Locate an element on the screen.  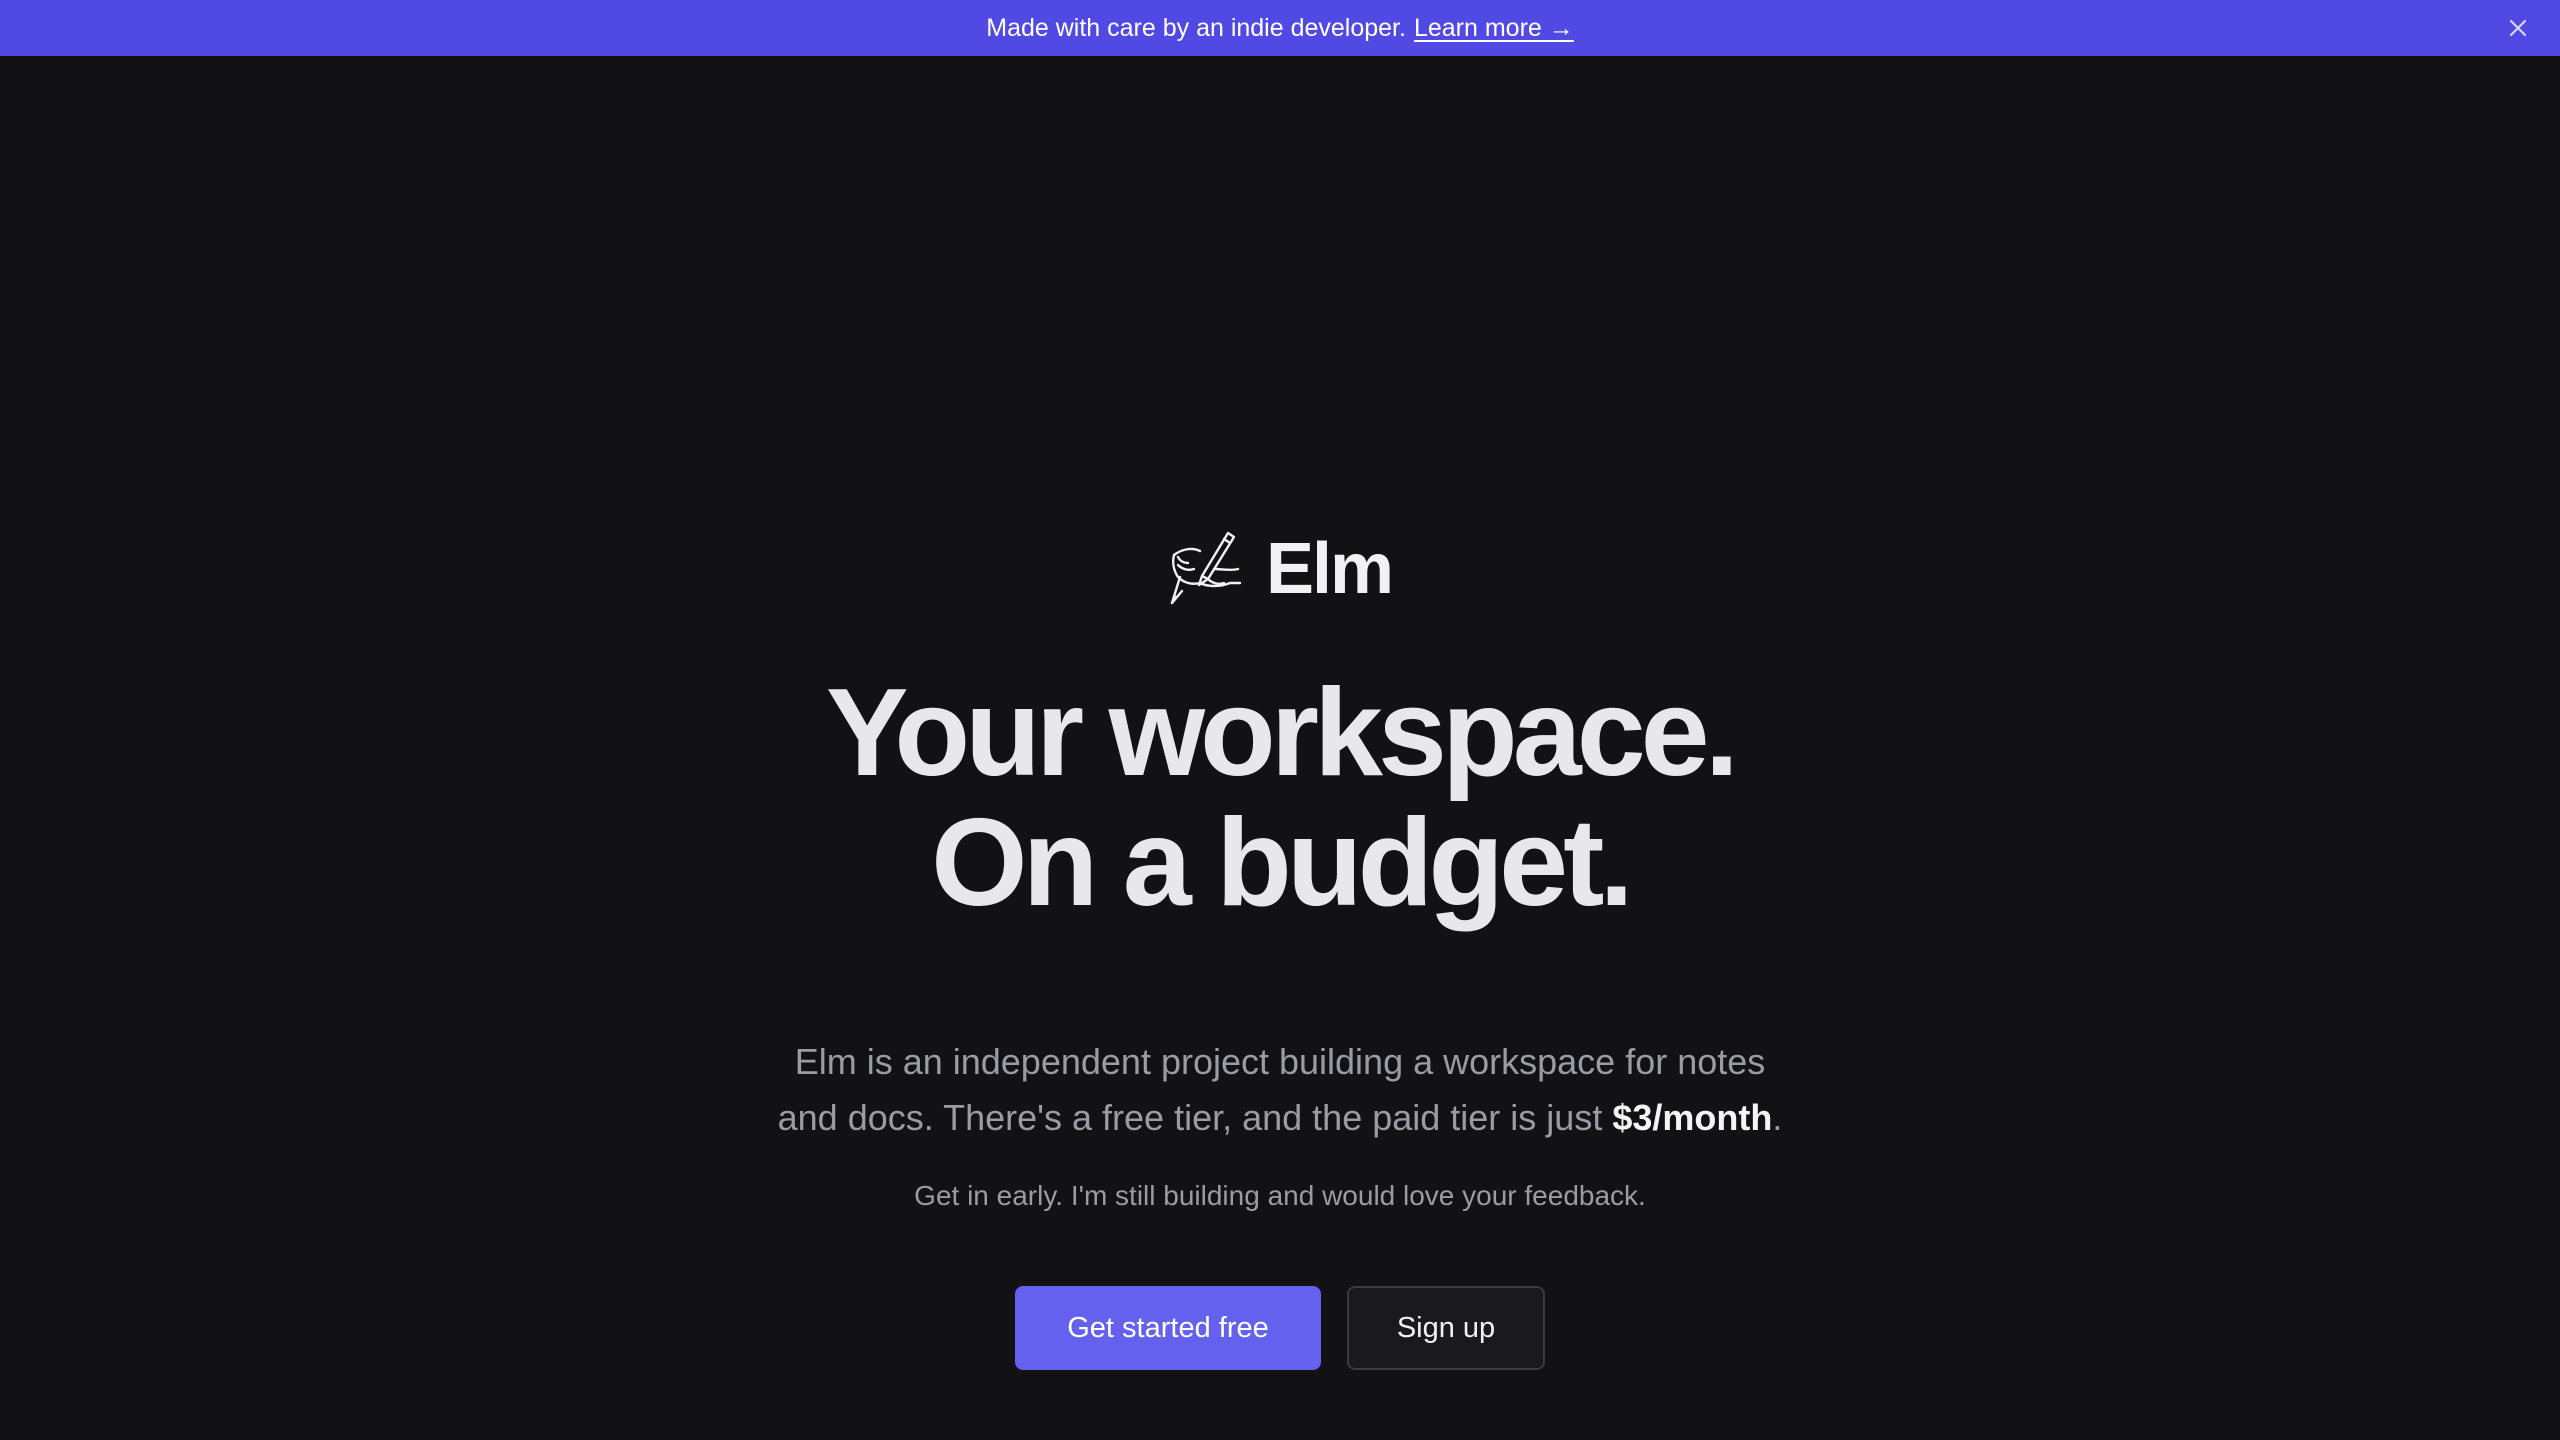
sign-up-button: Sign up is located at coordinates (1446, 1328).